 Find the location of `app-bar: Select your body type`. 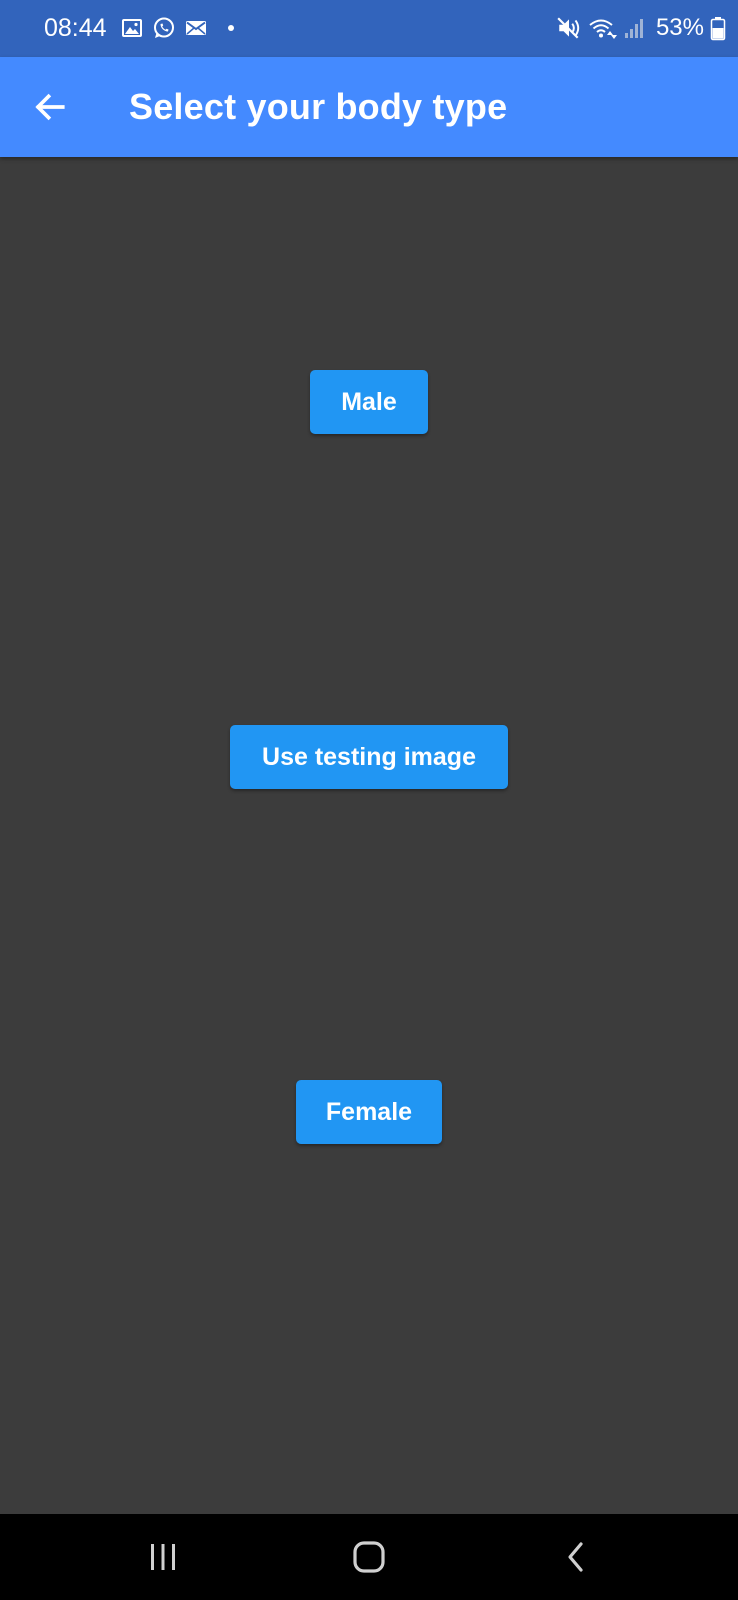

app-bar: Select your body type is located at coordinates (369, 107).